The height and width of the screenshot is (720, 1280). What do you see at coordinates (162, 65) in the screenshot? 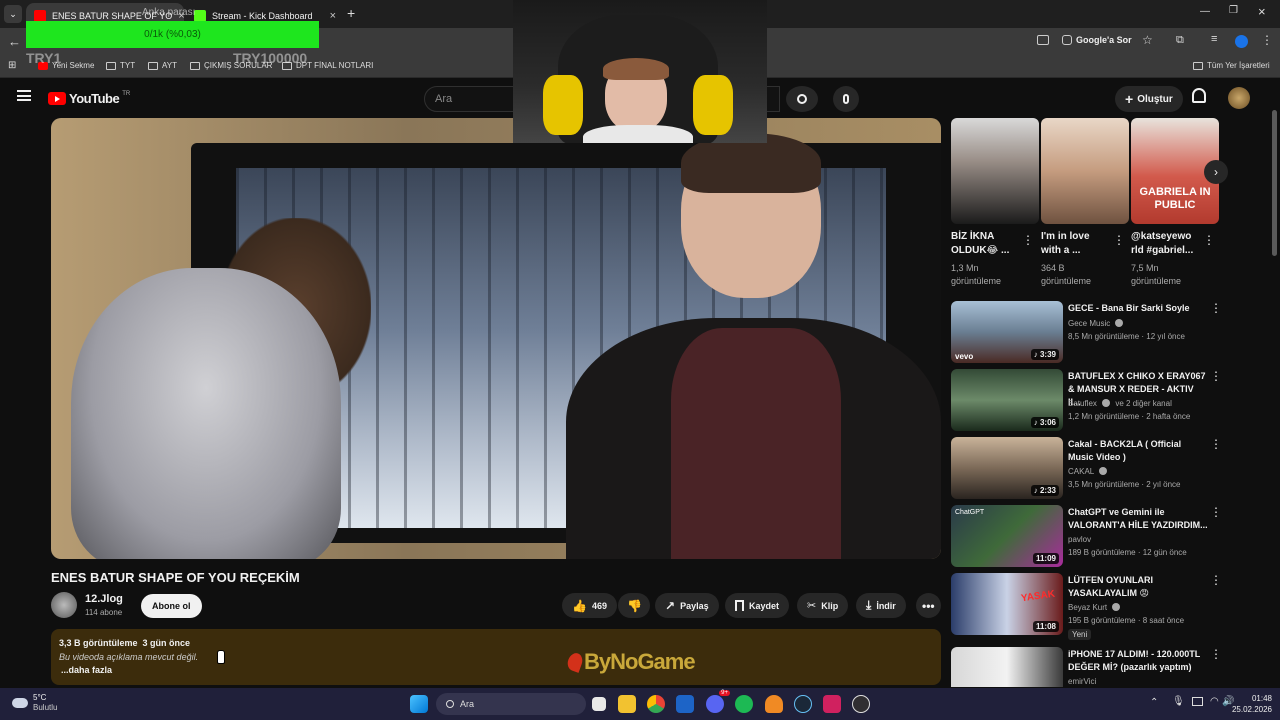
I see `bookmark-ayt: AYT` at bounding box center [162, 65].